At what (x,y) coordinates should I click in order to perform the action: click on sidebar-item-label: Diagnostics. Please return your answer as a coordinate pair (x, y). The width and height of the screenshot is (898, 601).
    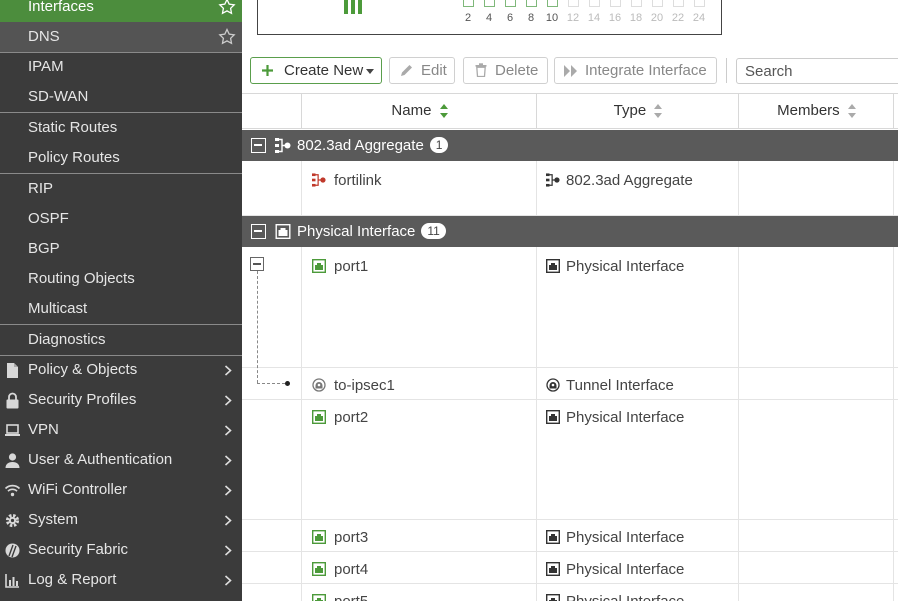
    Looking at the image, I should click on (67, 339).